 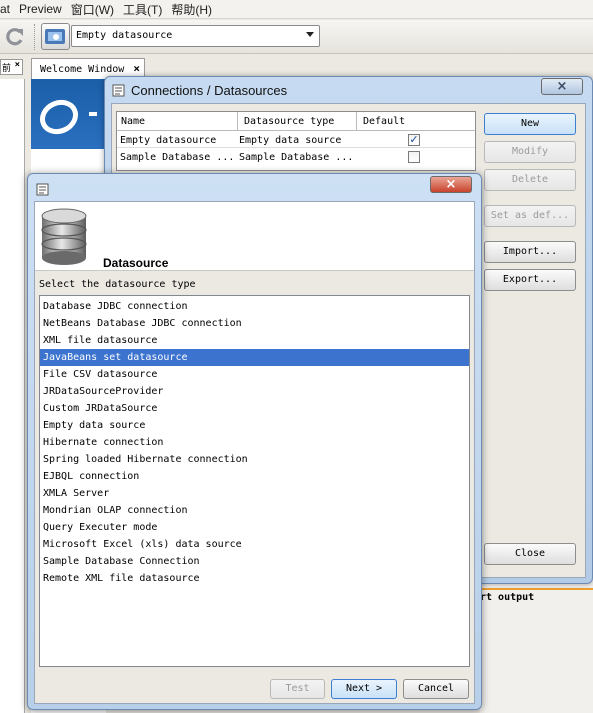 I want to click on output-area: rt output, so click(x=536, y=648).